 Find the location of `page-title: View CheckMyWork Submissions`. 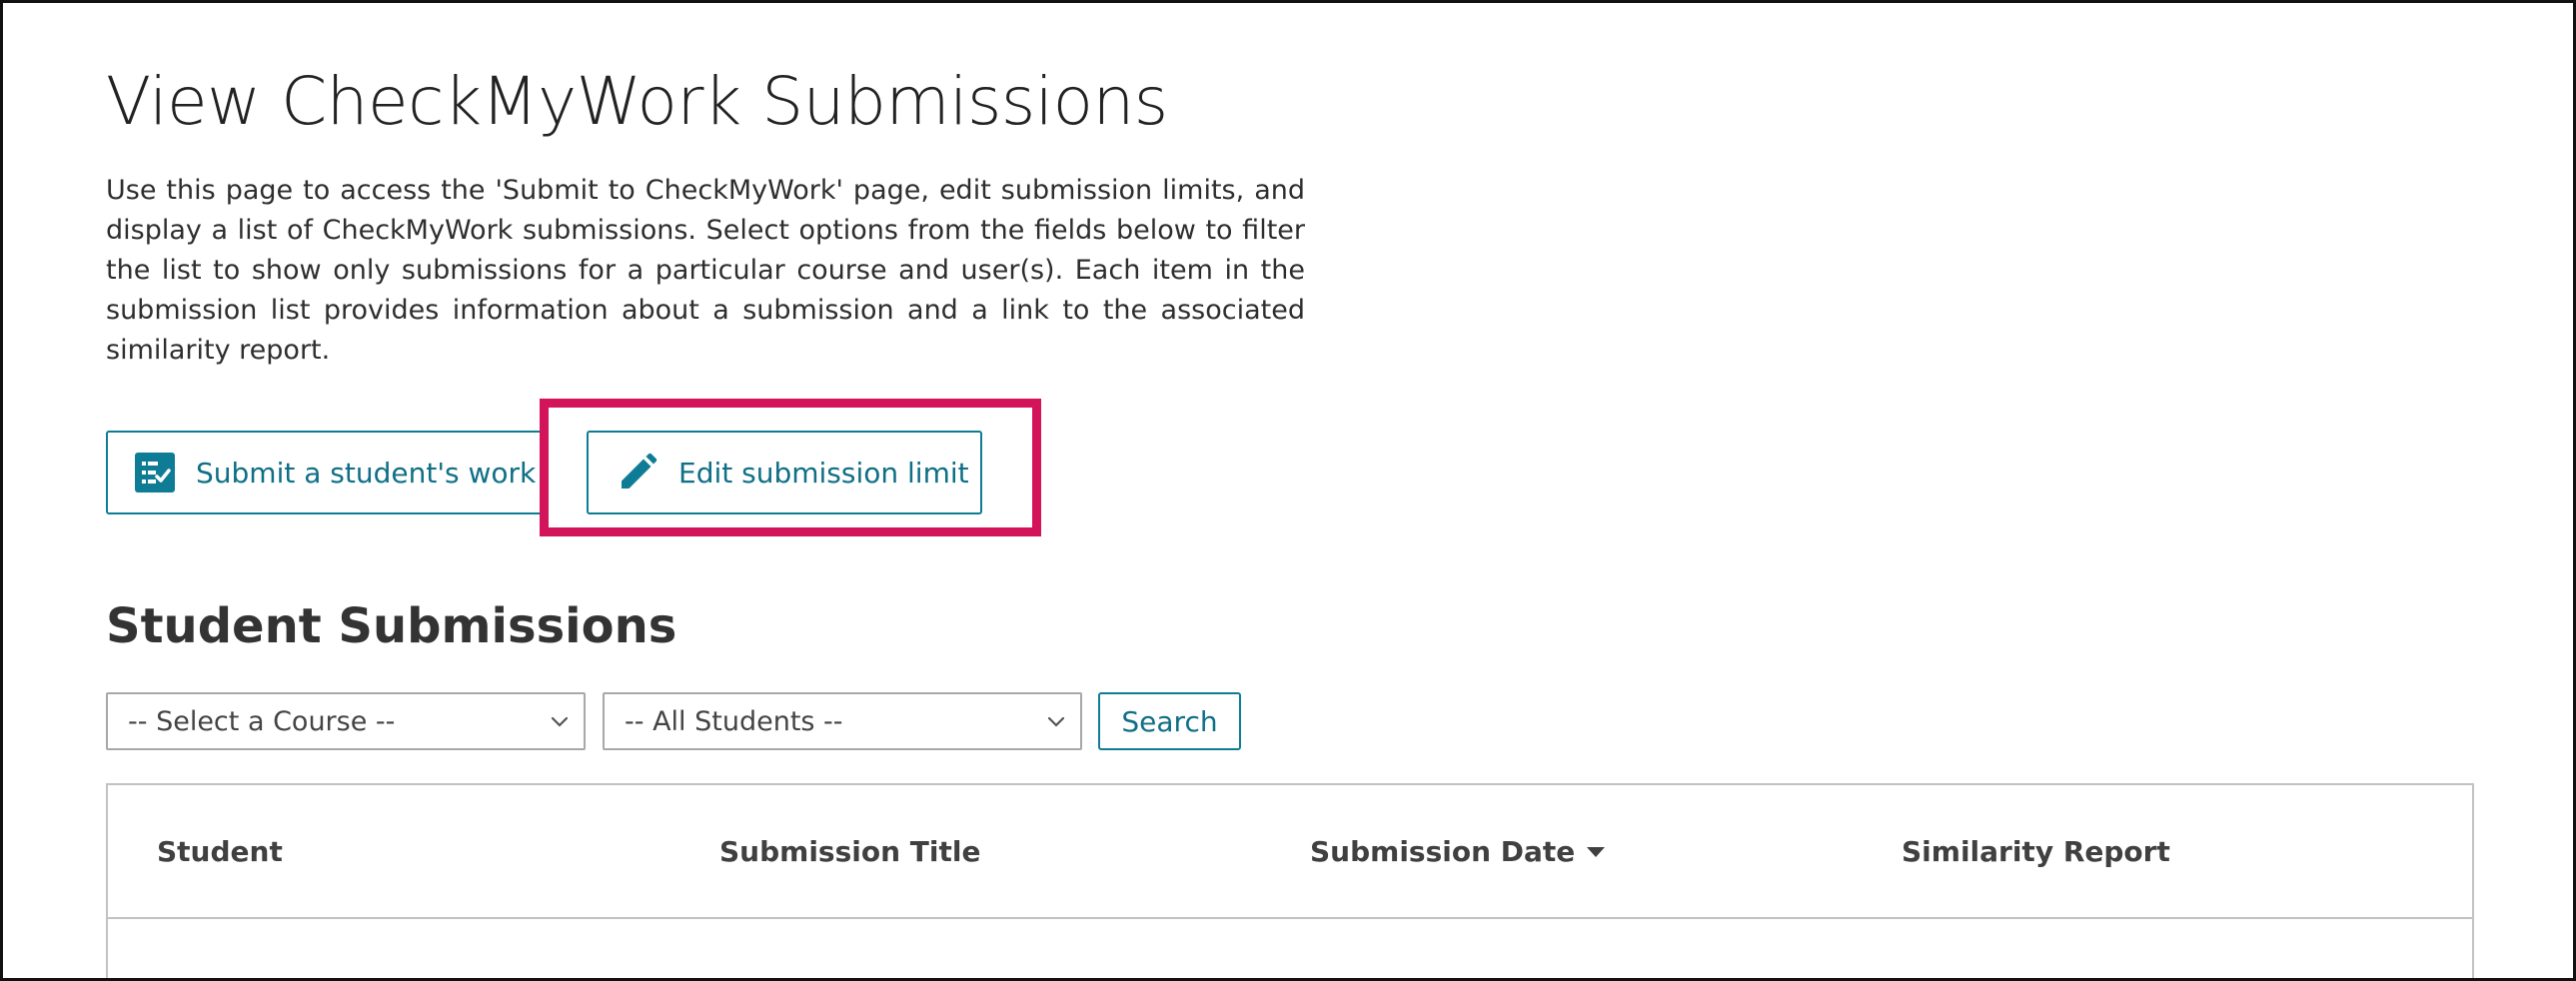

page-title: View CheckMyWork Submissions is located at coordinates (637, 101).